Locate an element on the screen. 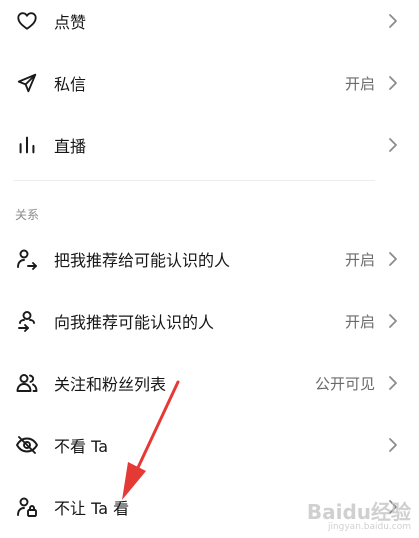  live-bars-icon is located at coordinates (27, 145).